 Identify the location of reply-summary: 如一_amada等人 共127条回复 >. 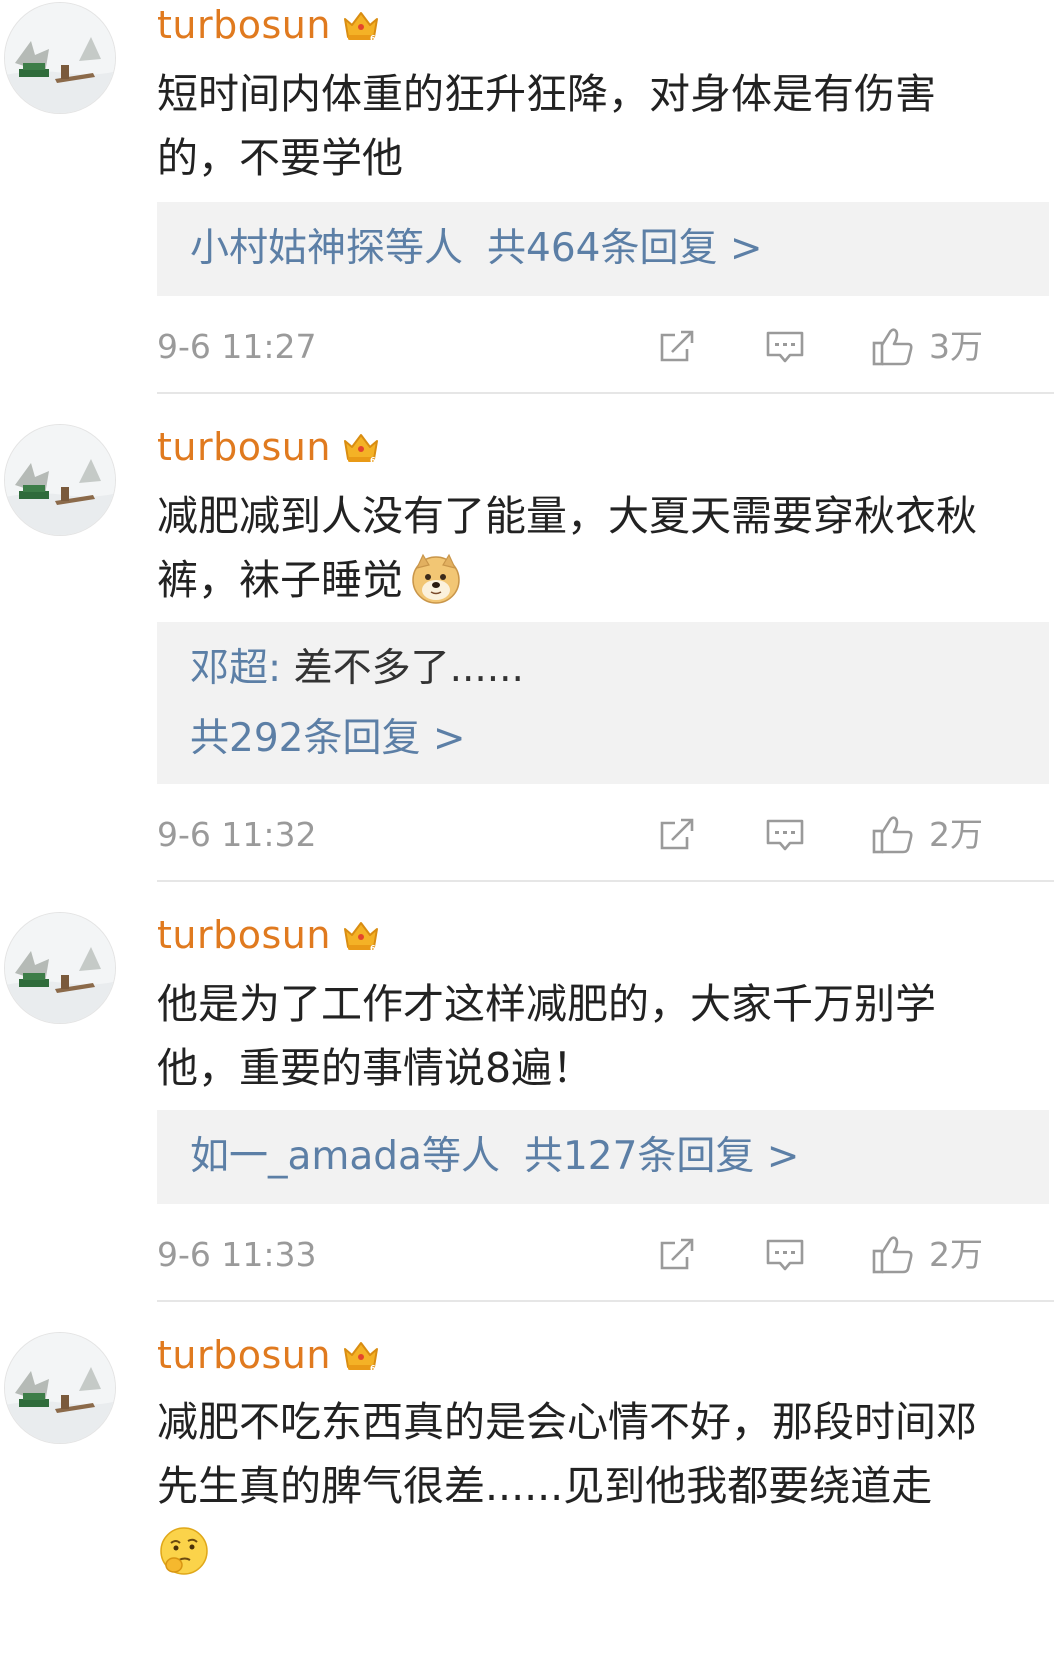
(603, 1157).